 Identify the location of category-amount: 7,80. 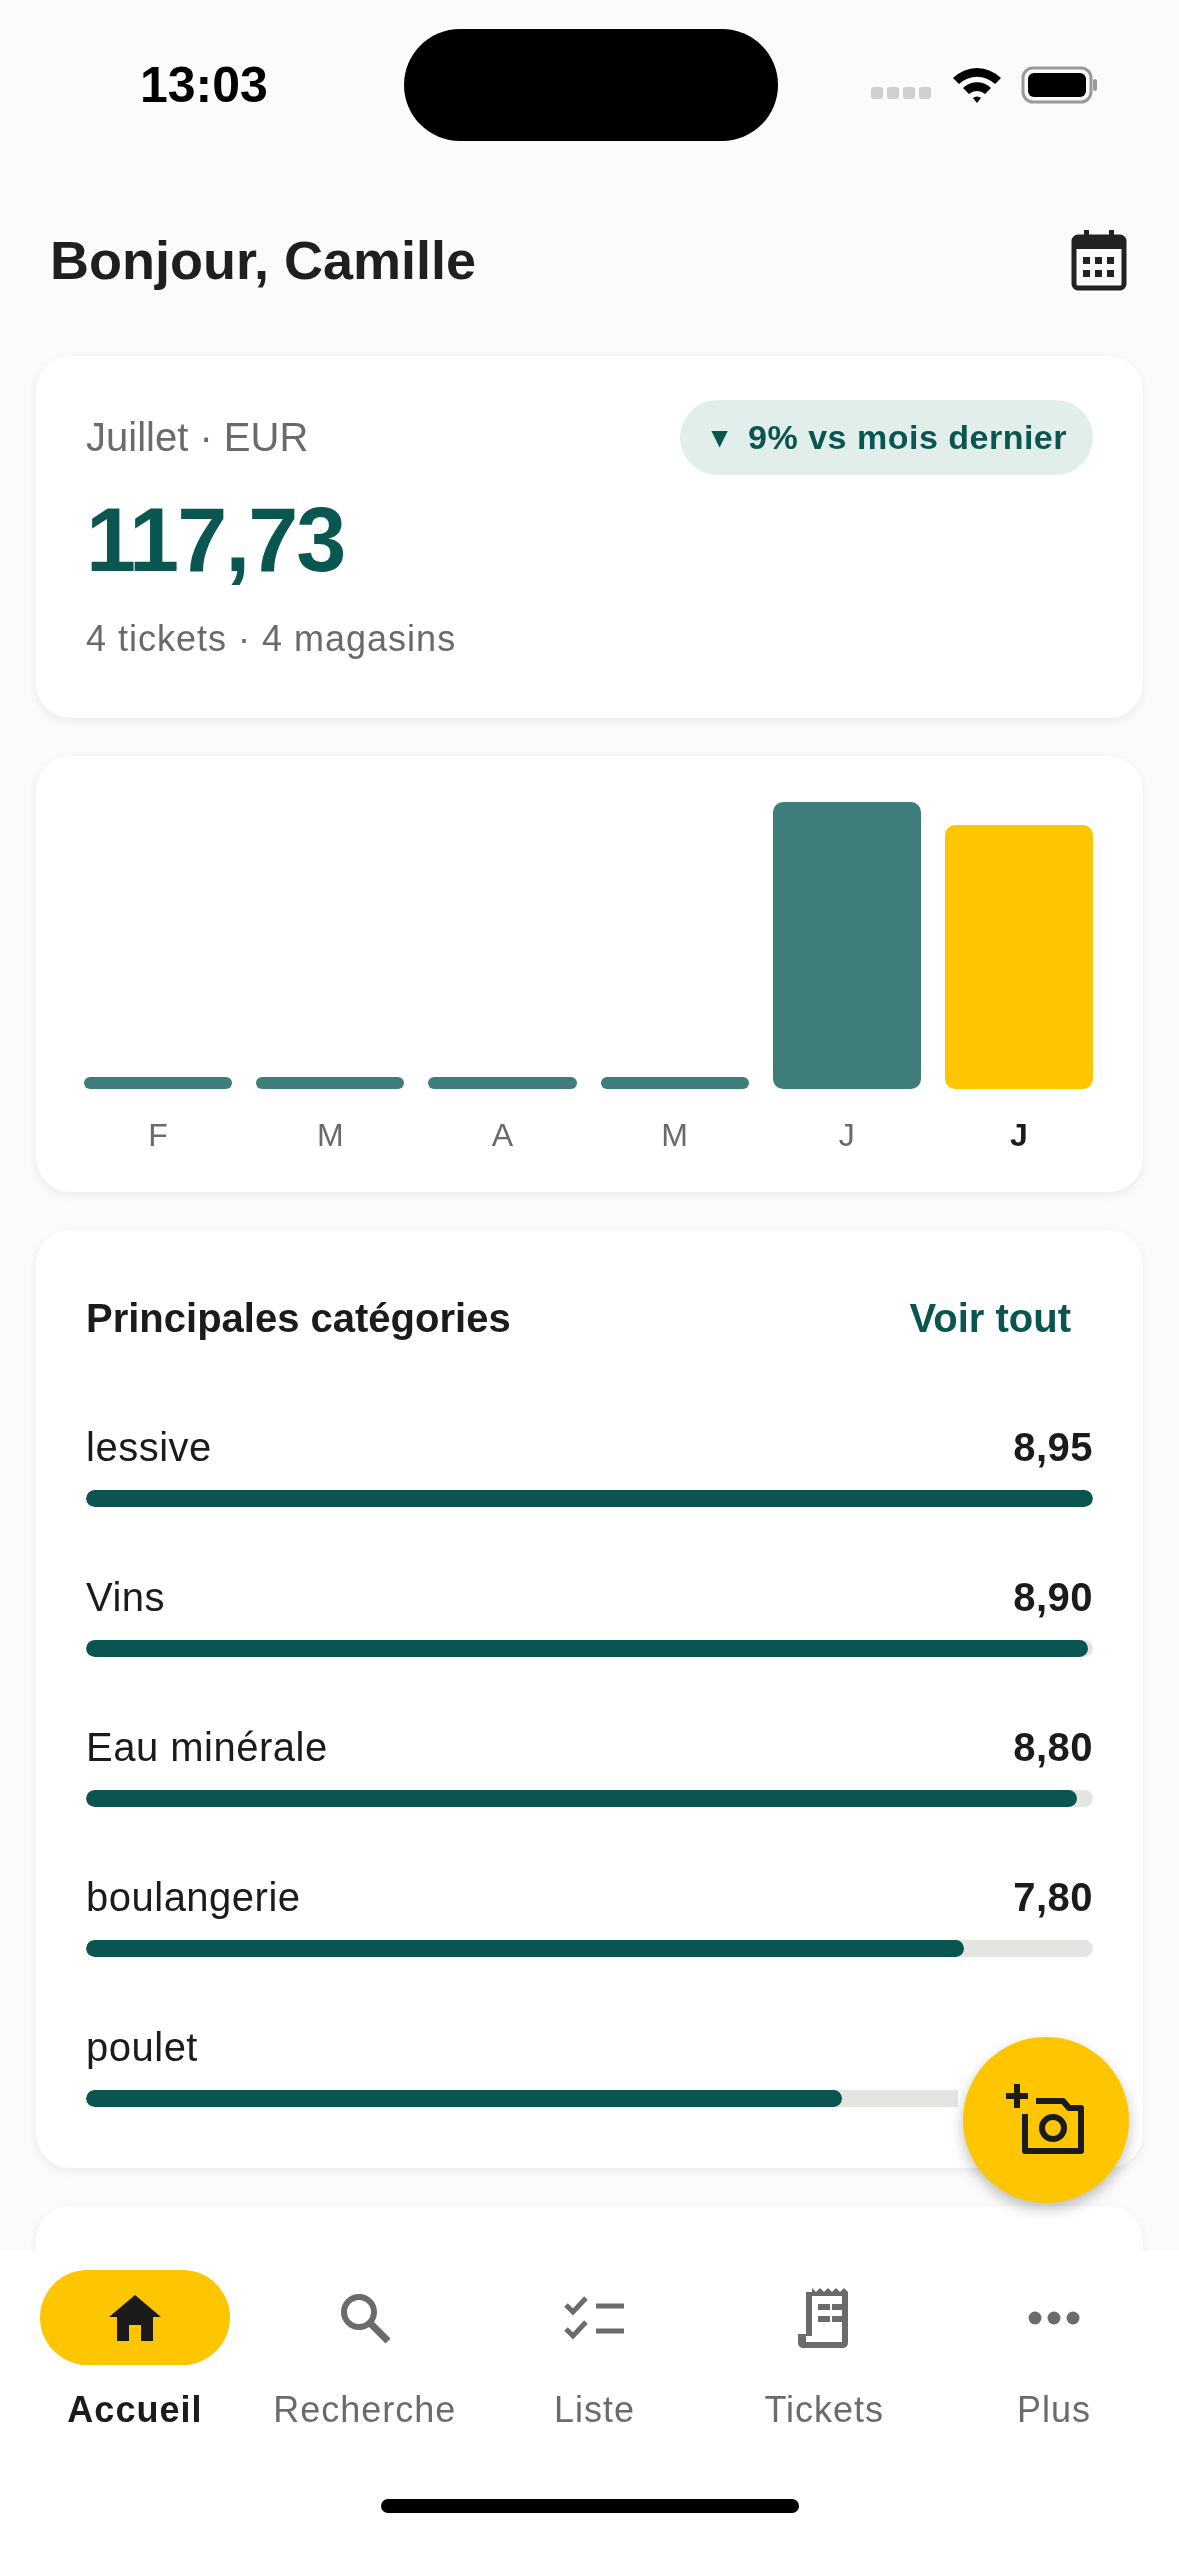
(1053, 1897).